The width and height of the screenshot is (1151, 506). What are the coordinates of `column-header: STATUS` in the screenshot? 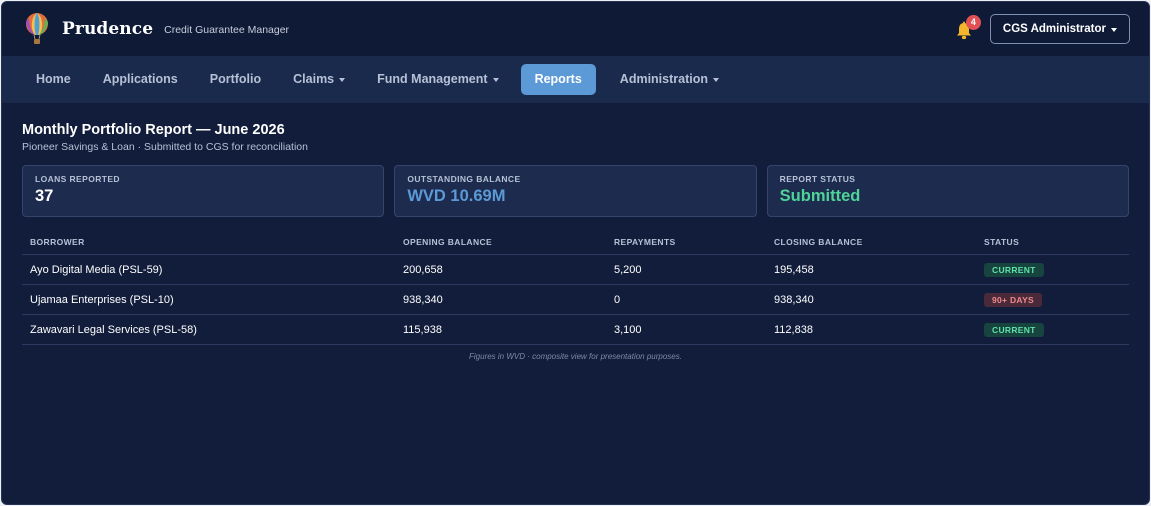 It's located at (1052, 243).